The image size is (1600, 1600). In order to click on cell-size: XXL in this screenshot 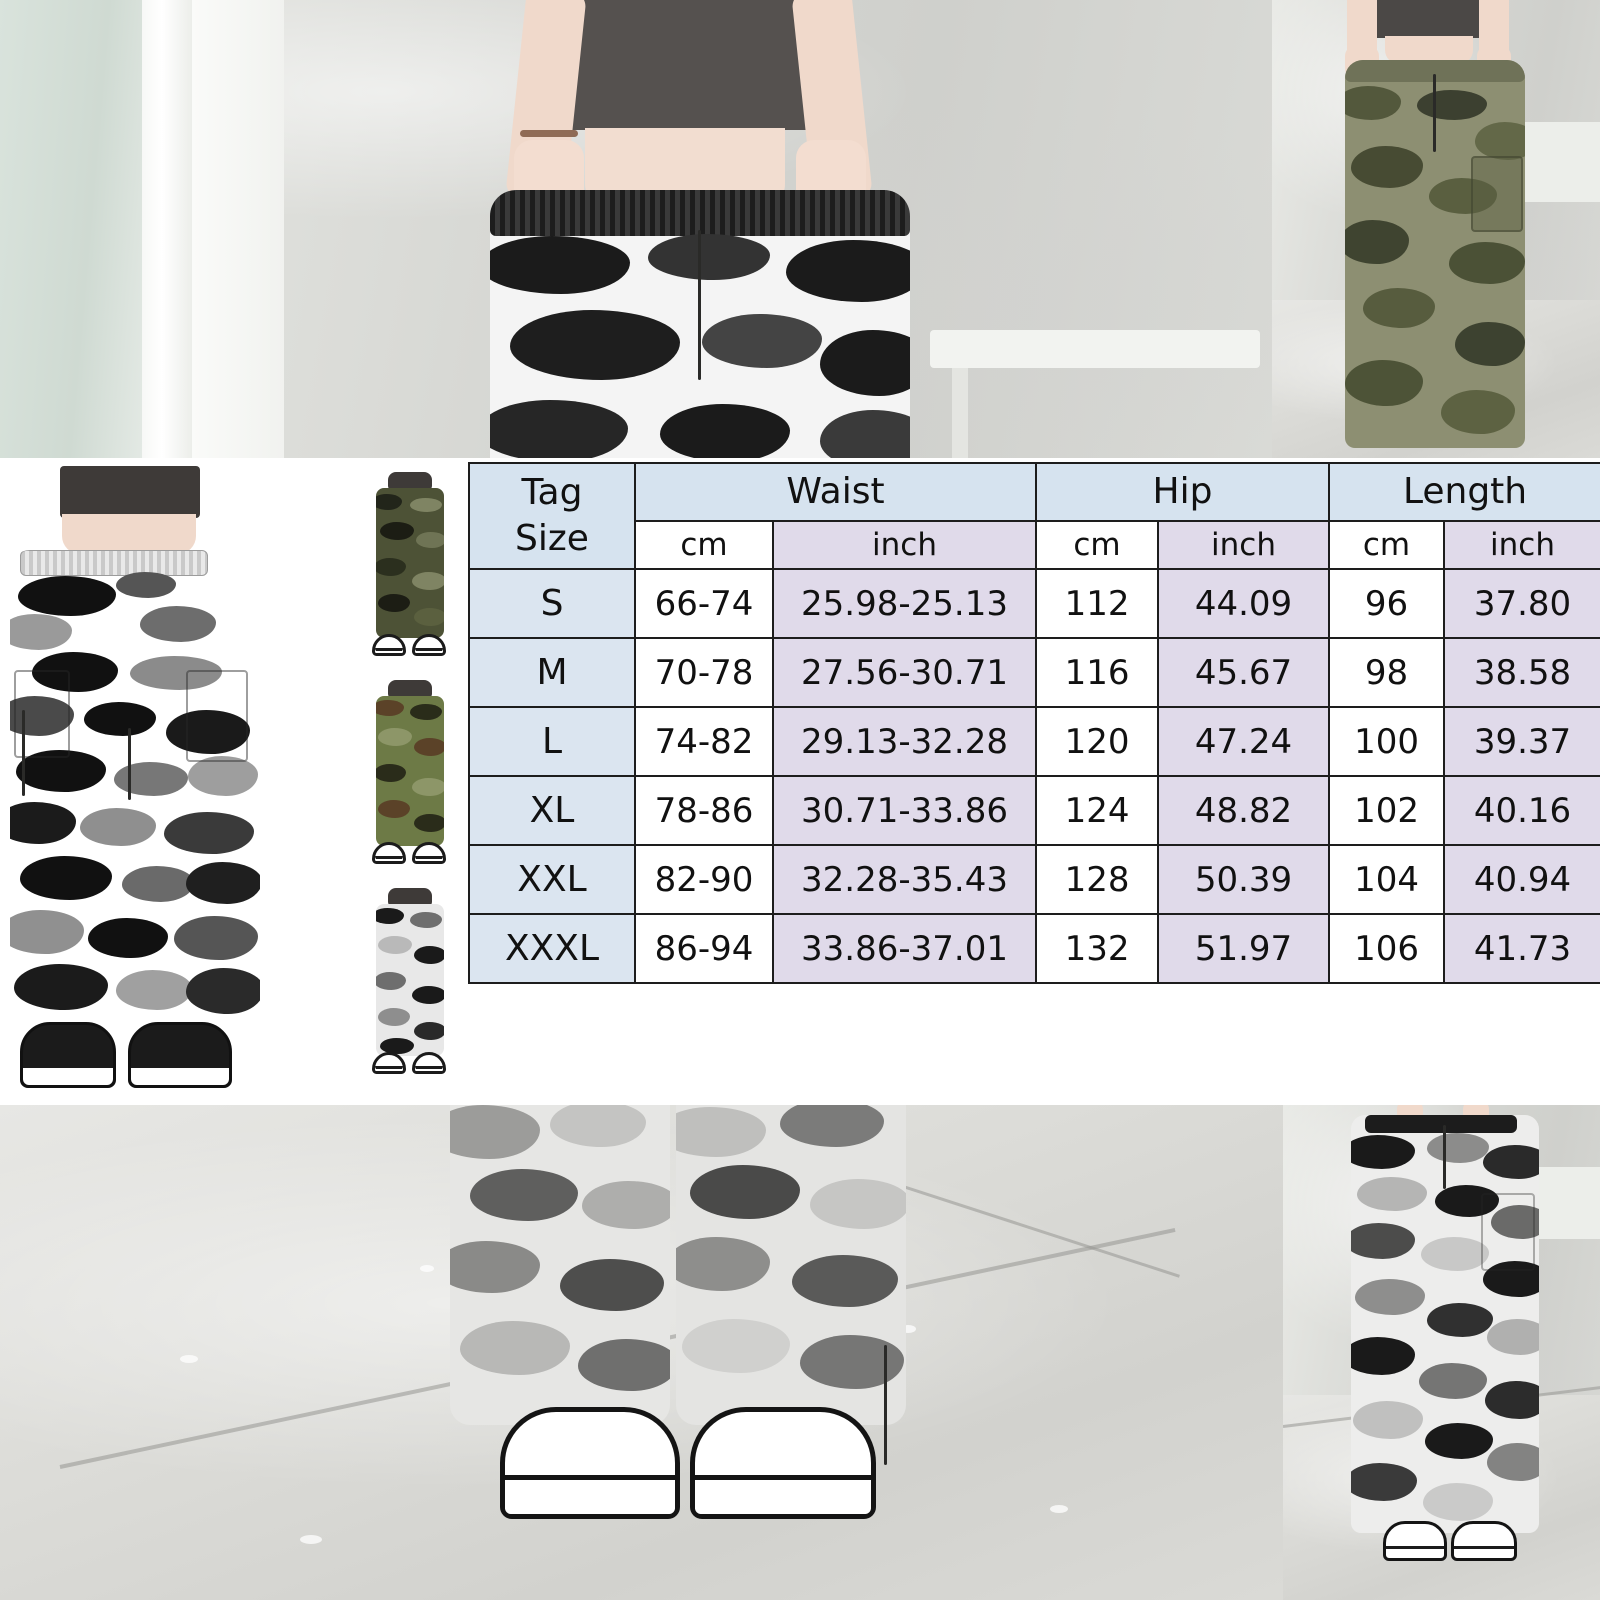, I will do `click(552, 880)`.